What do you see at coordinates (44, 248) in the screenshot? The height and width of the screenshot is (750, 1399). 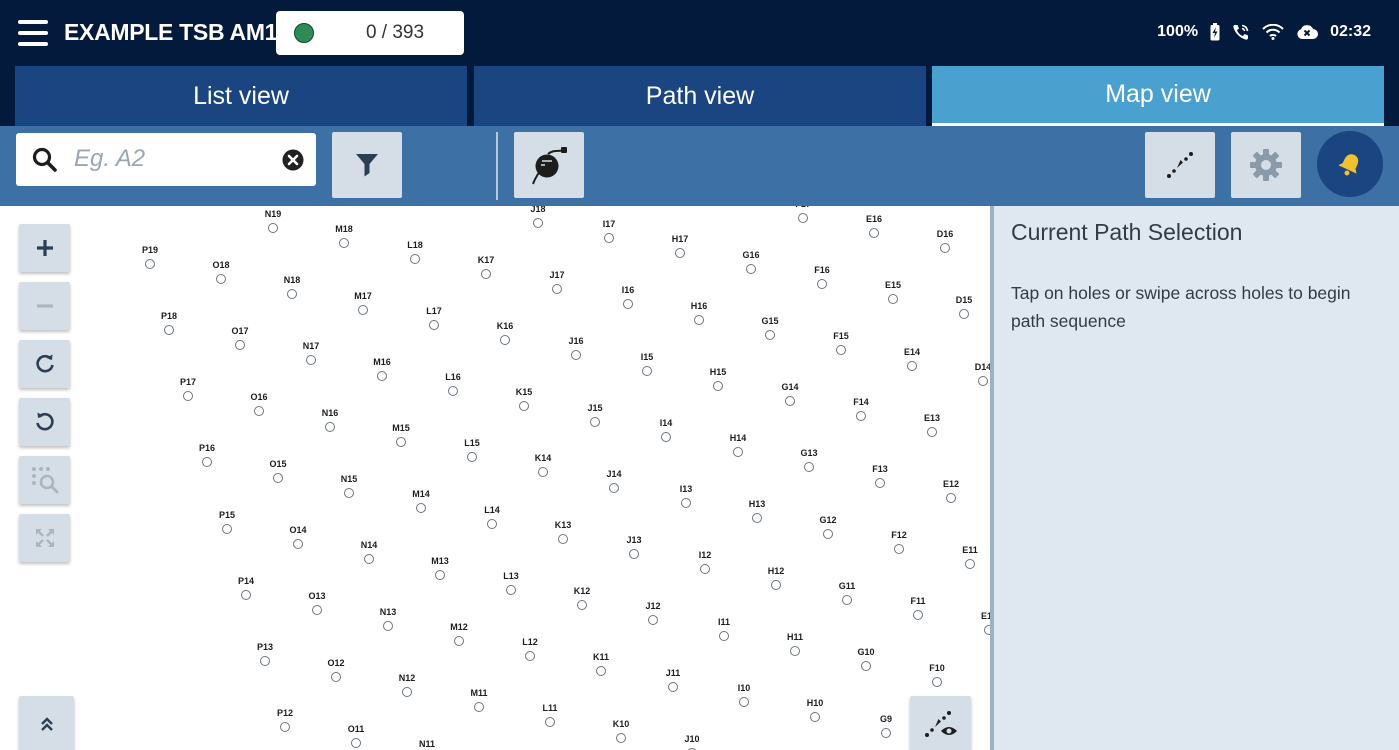 I see `zoom-in-button` at bounding box center [44, 248].